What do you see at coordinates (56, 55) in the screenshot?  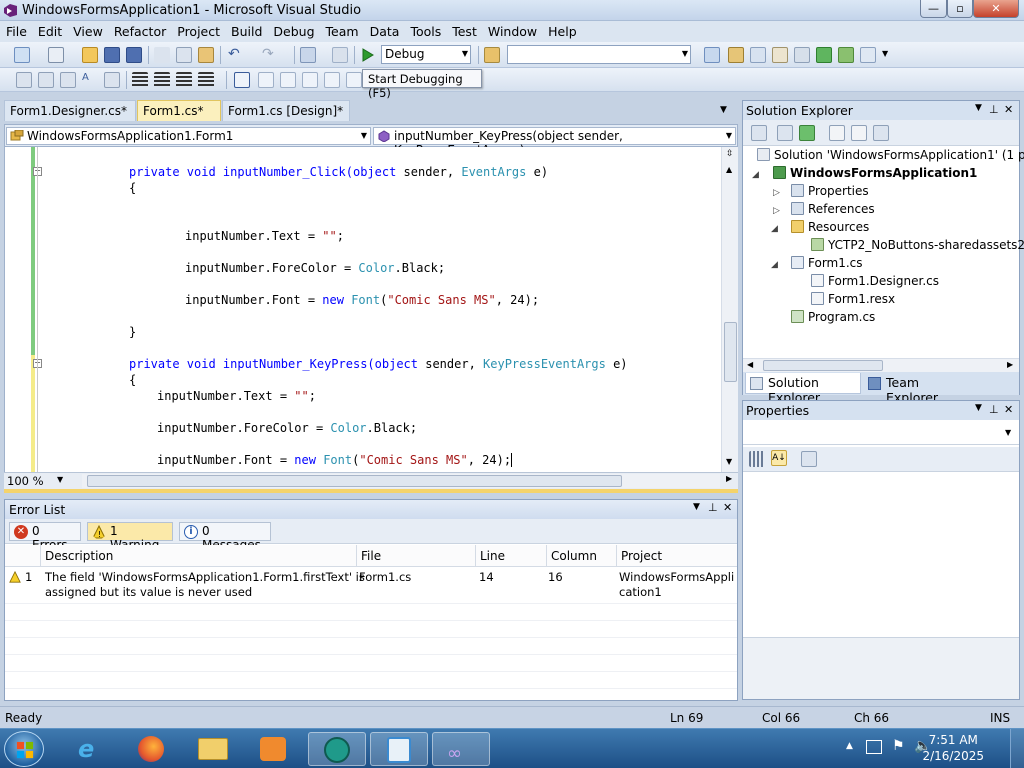 I see `add-item-icon` at bounding box center [56, 55].